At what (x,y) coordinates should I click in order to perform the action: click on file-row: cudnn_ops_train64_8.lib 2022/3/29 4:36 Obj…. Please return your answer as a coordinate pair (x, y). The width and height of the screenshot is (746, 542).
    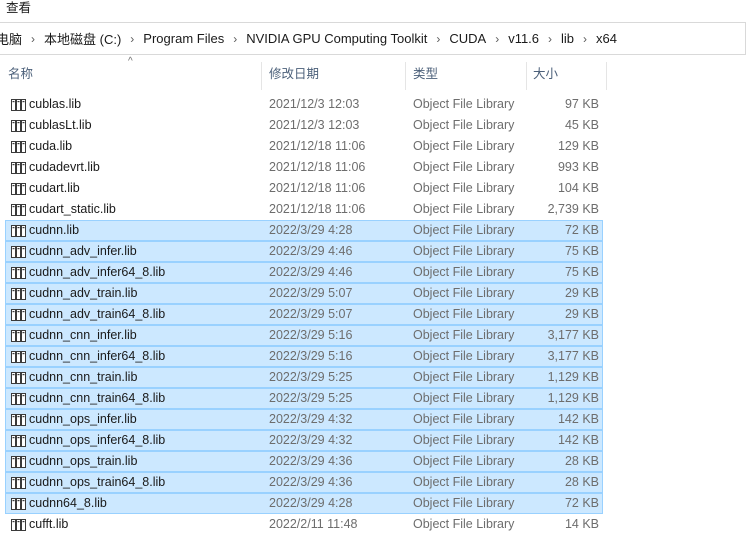
    Looking at the image, I should click on (304, 482).